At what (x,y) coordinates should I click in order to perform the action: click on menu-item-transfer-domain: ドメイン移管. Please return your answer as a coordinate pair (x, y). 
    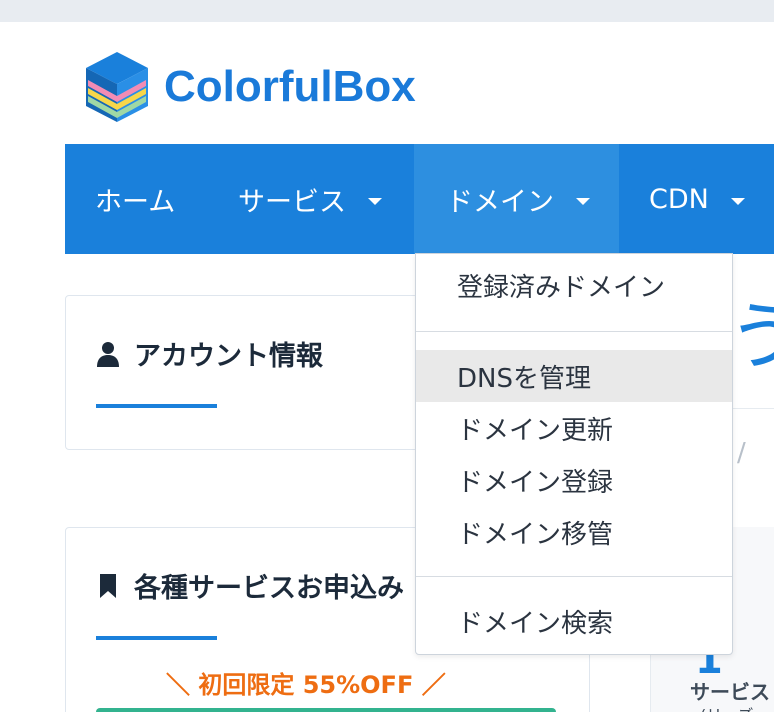
    Looking at the image, I should click on (574, 532).